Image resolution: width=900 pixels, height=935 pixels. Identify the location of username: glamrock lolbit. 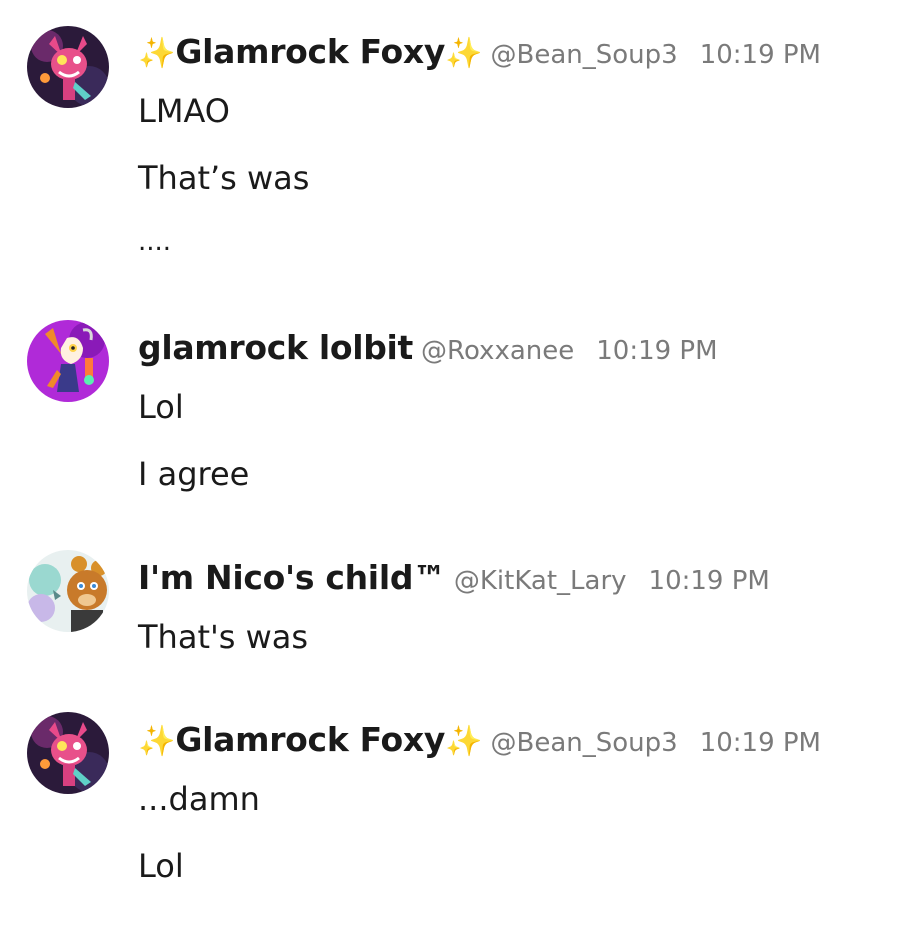
(275, 347).